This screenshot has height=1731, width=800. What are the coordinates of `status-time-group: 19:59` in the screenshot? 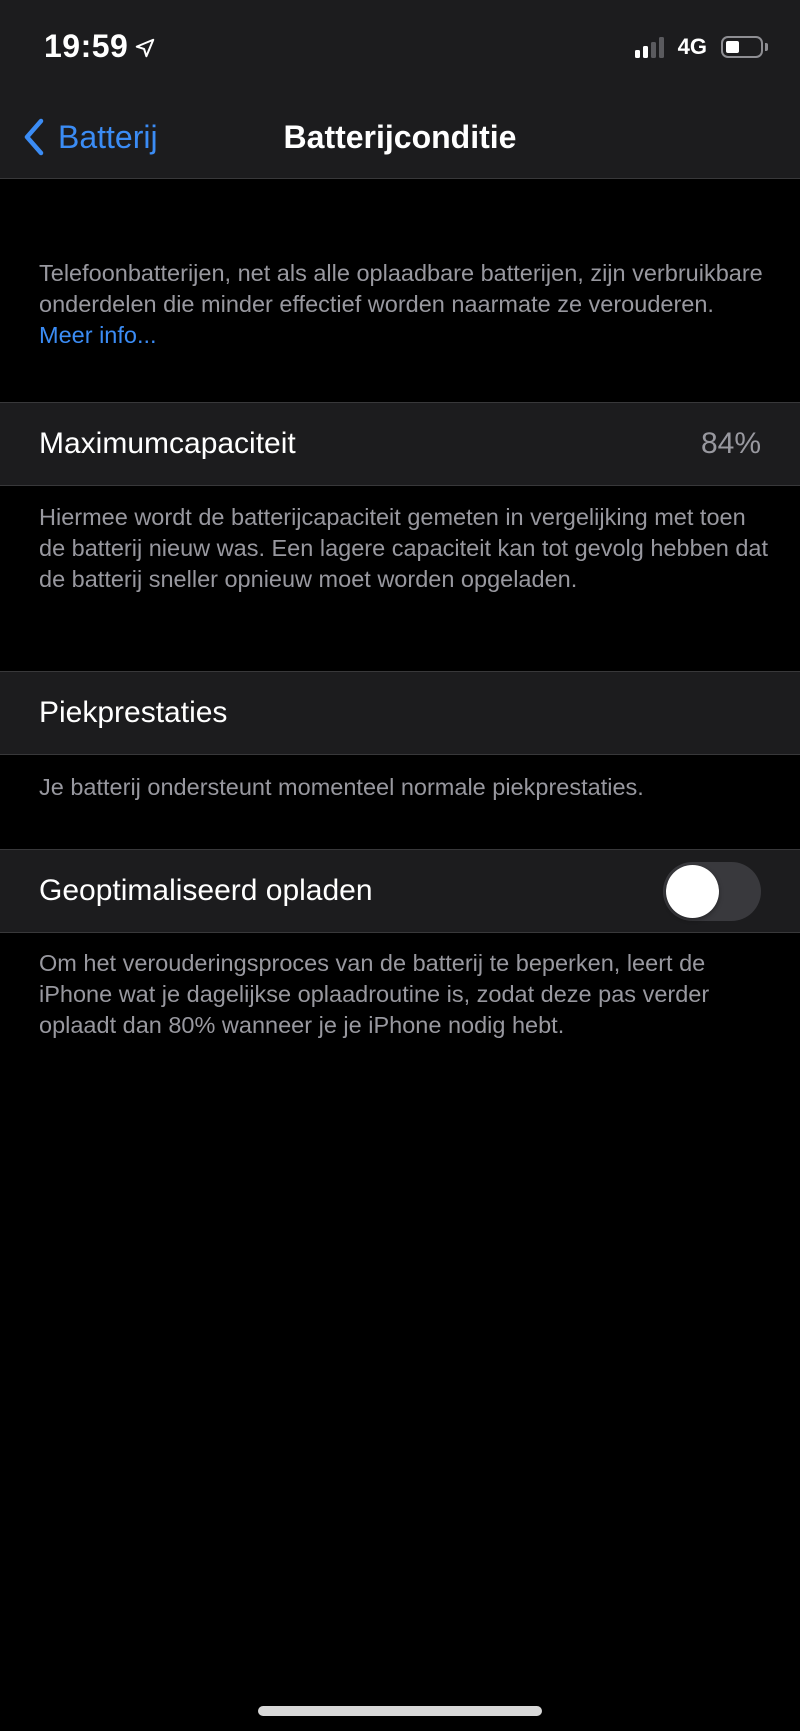 It's located at (100, 46).